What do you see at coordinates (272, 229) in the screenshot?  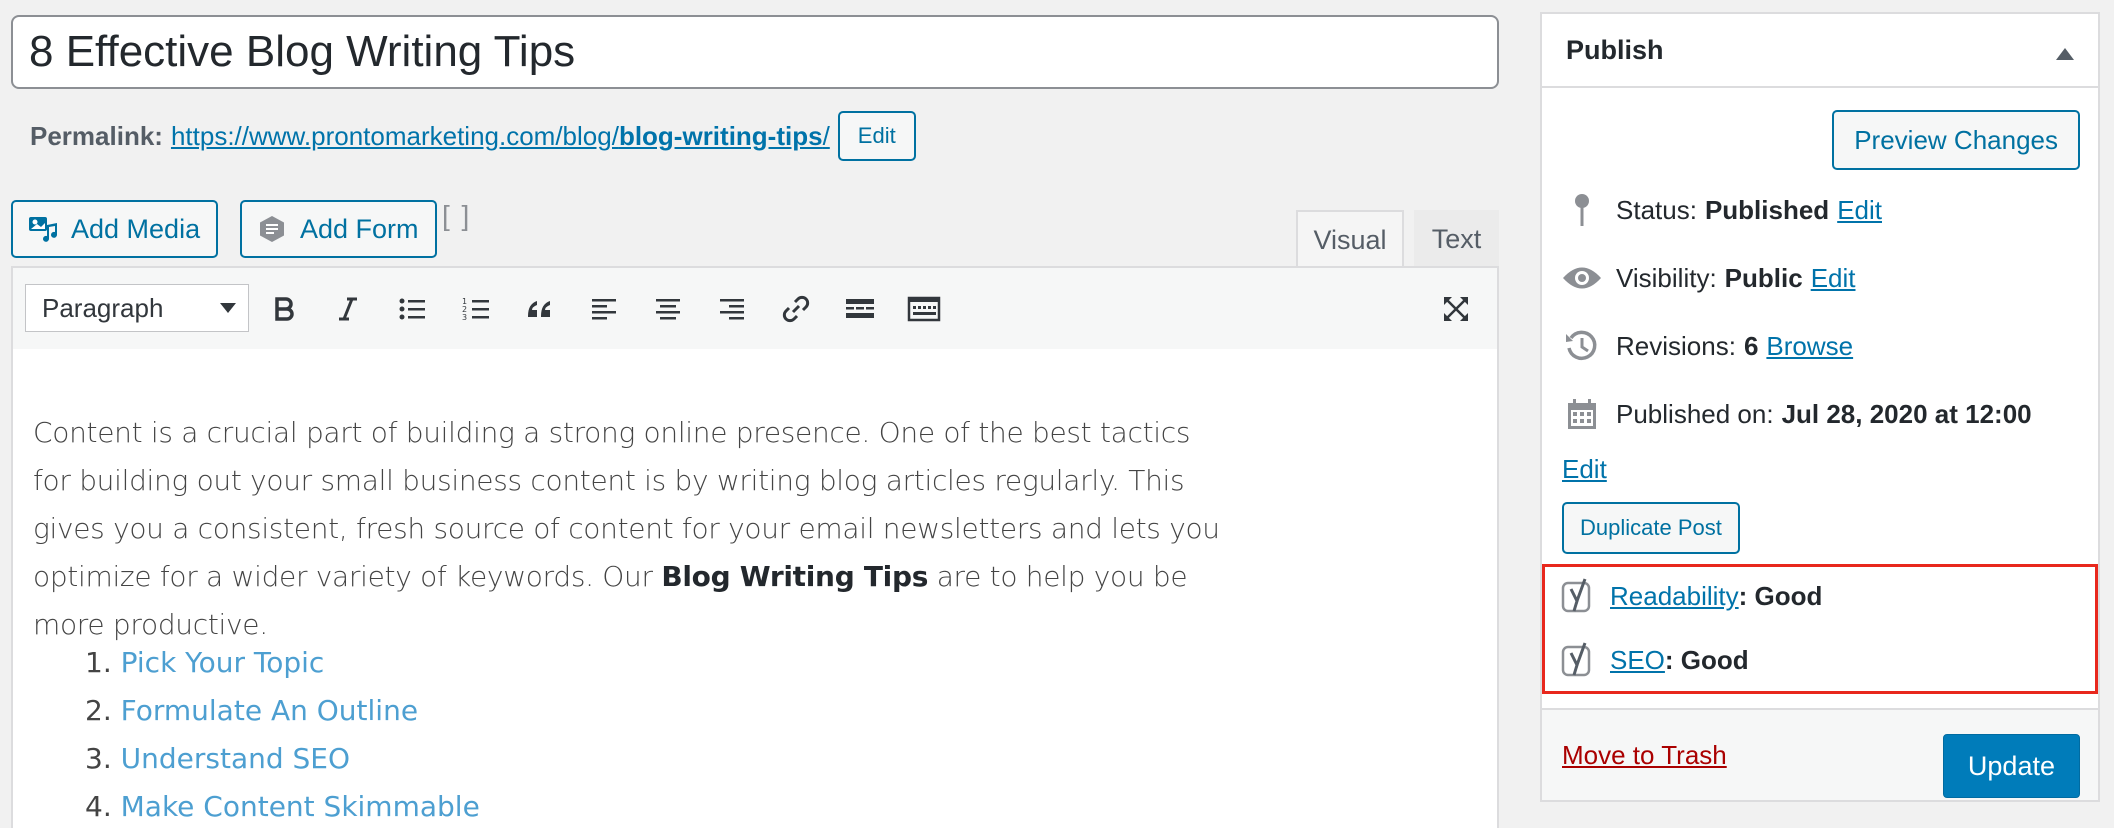 I see `form-icon` at bounding box center [272, 229].